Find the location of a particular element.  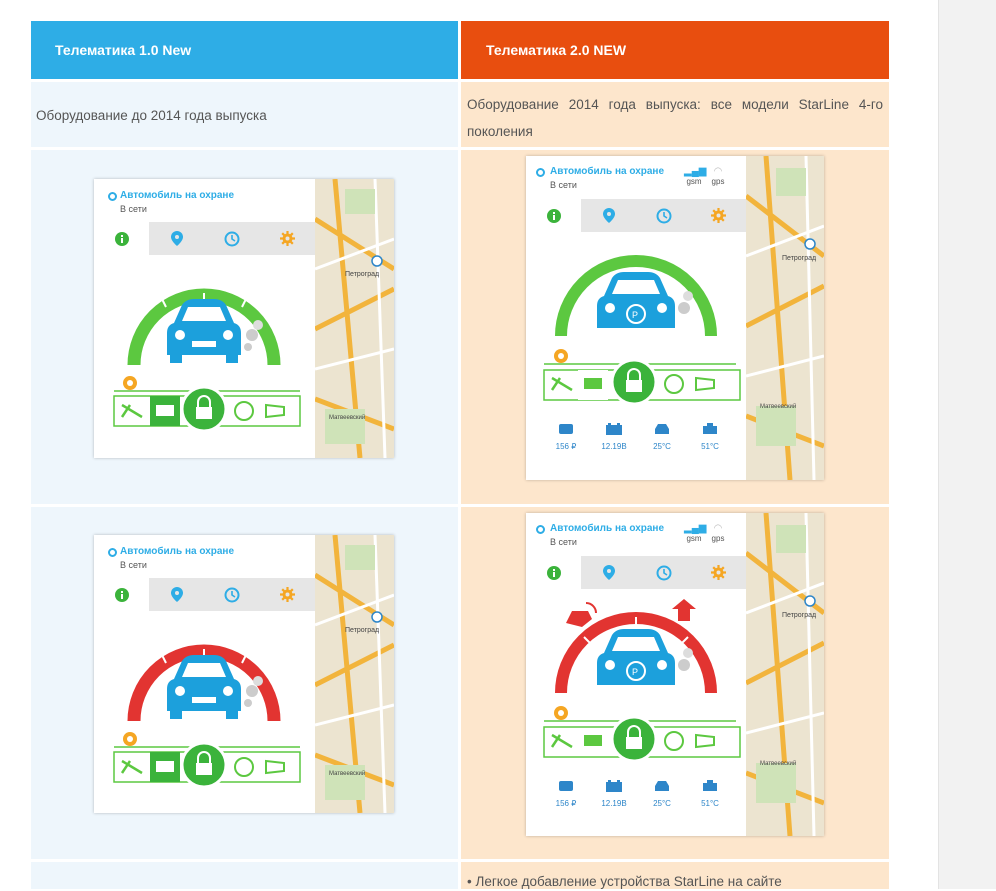

car-temp-icon is located at coordinates (662, 429).